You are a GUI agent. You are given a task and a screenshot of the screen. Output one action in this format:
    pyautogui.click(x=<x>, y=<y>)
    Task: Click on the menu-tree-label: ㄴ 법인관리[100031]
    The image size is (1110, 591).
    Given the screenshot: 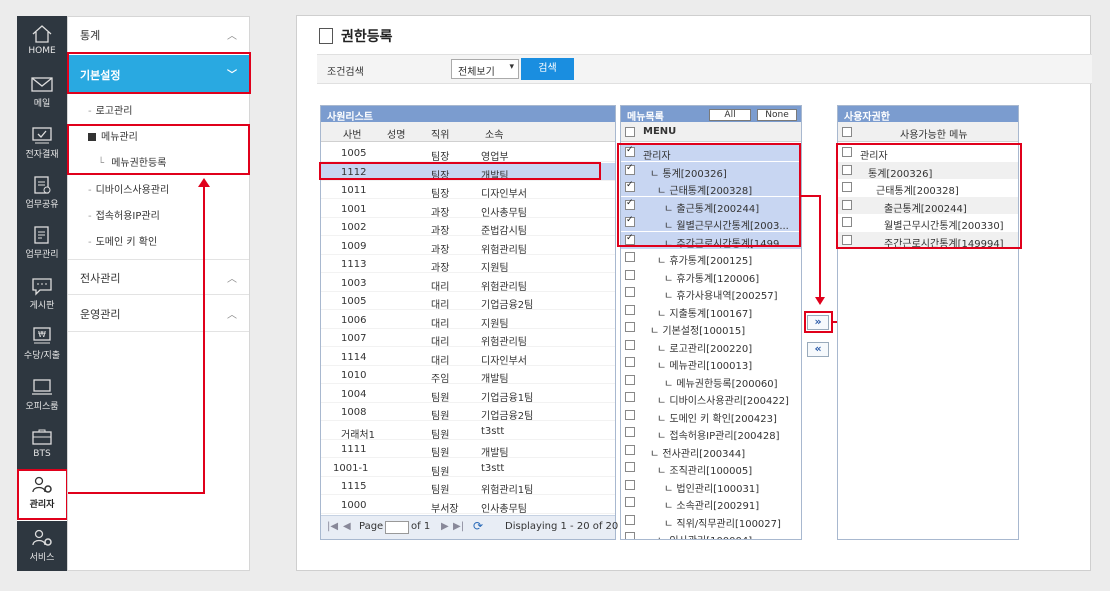 What is the action you would take?
    pyautogui.click(x=712, y=489)
    